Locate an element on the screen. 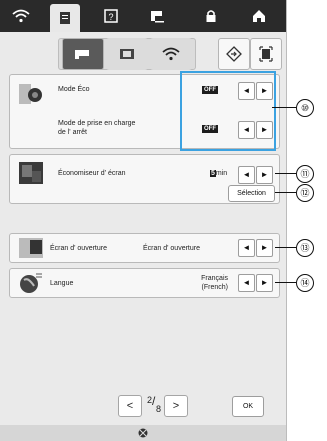 The width and height of the screenshot is (327, 441). help-tab: ? is located at coordinates (111, 16).